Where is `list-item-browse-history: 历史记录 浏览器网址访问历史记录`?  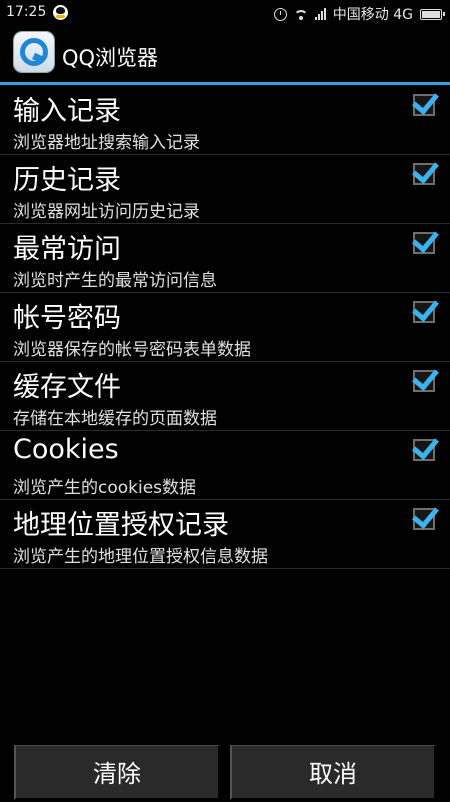 list-item-browse-history: 历史记录 浏览器网址访问历史记录 is located at coordinates (225, 189).